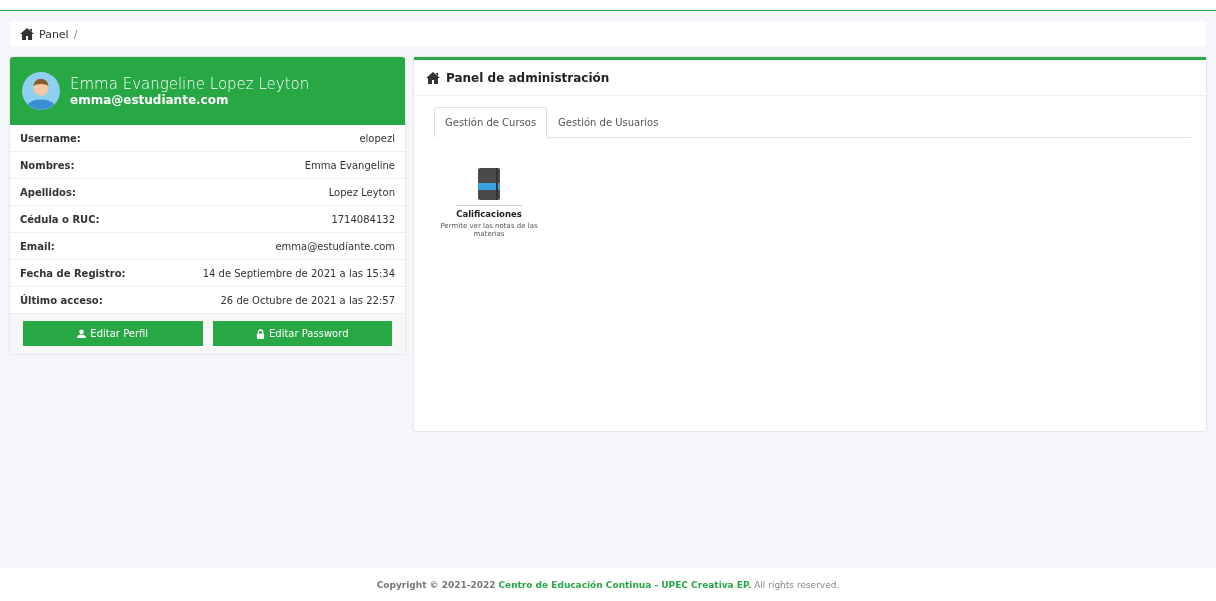  What do you see at coordinates (349, 165) in the screenshot?
I see `field-value: Emma Evangeline` at bounding box center [349, 165].